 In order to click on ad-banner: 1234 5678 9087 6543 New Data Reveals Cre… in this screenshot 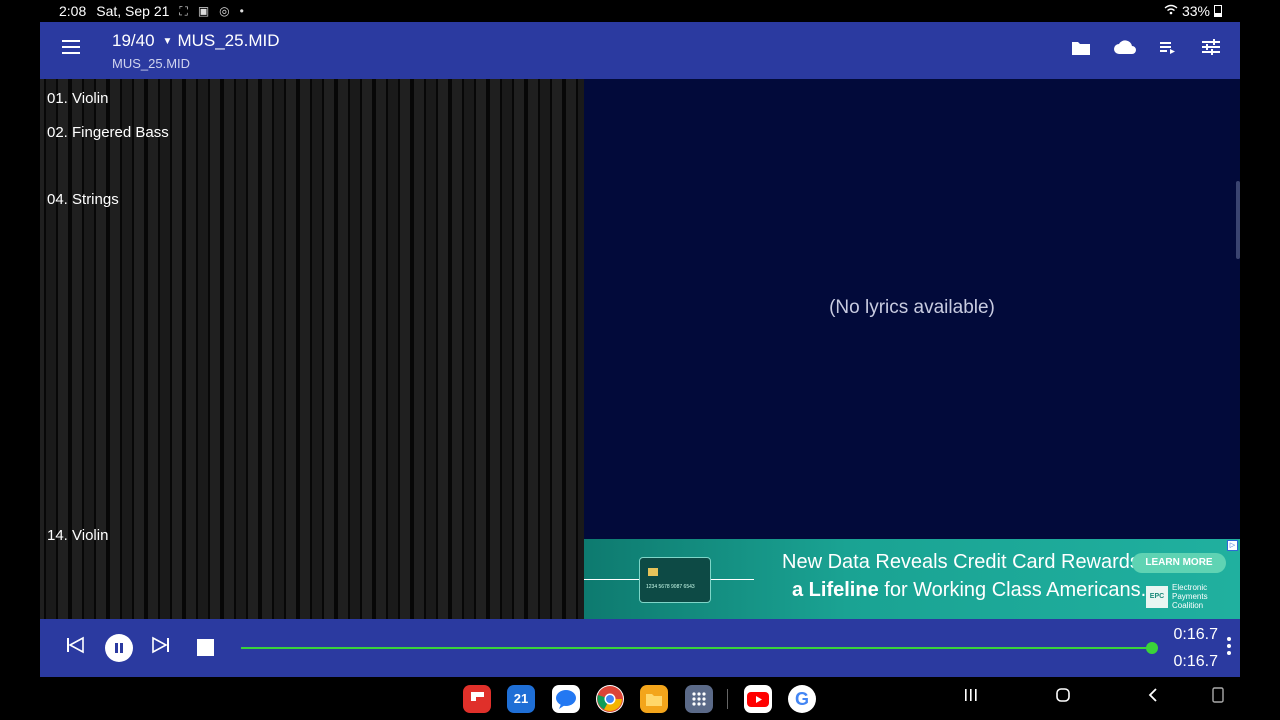, I will do `click(912, 579)`.